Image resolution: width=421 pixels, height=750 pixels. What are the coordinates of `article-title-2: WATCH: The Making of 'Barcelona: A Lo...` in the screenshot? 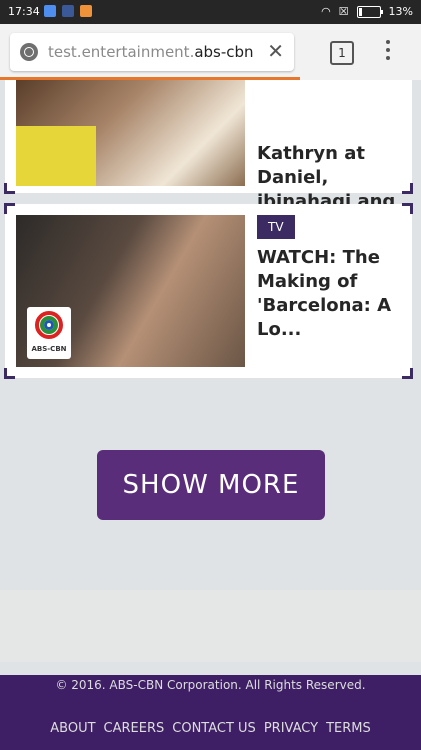 It's located at (332, 294).